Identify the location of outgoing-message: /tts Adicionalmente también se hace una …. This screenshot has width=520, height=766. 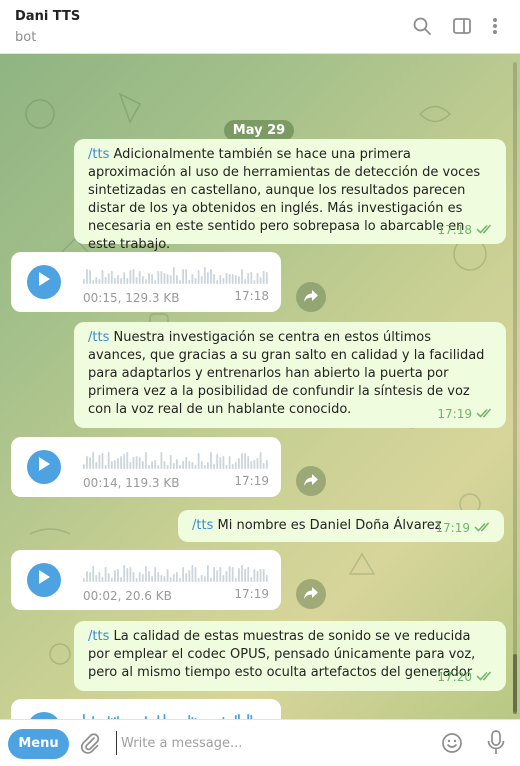
(290, 195).